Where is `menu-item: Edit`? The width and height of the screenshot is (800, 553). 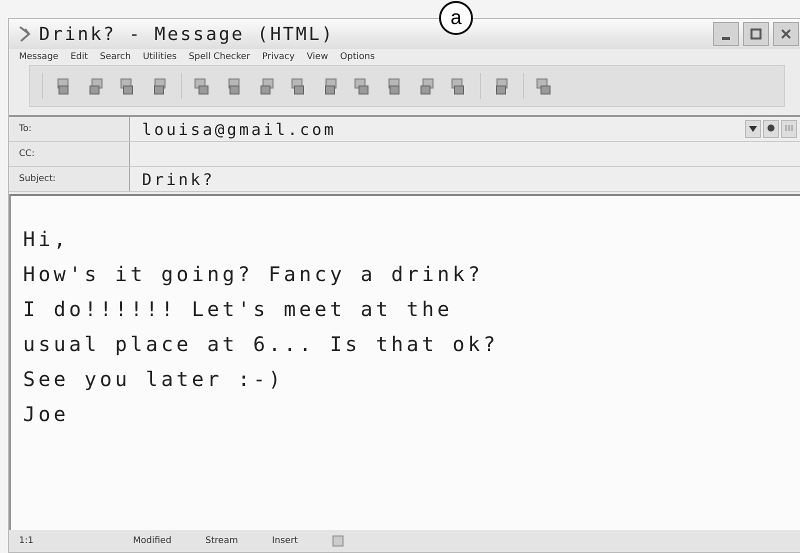
menu-item: Edit is located at coordinates (79, 57).